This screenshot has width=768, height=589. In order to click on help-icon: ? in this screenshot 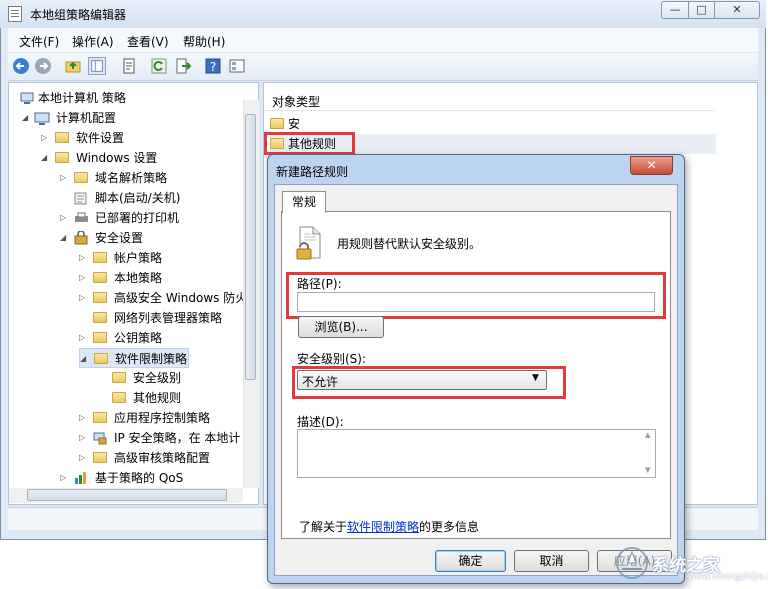, I will do `click(213, 66)`.